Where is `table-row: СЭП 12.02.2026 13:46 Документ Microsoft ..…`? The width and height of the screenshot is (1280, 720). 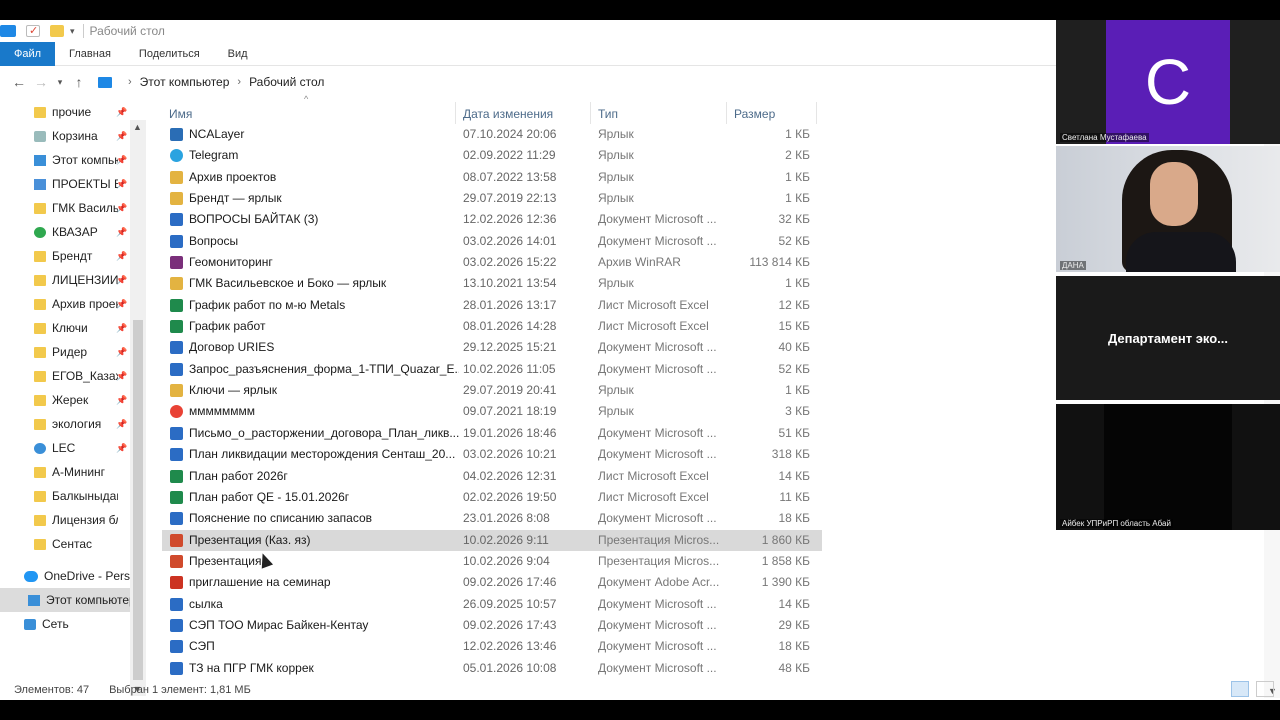 table-row: СЭП 12.02.2026 13:46 Документ Microsoft ..… is located at coordinates (492, 646).